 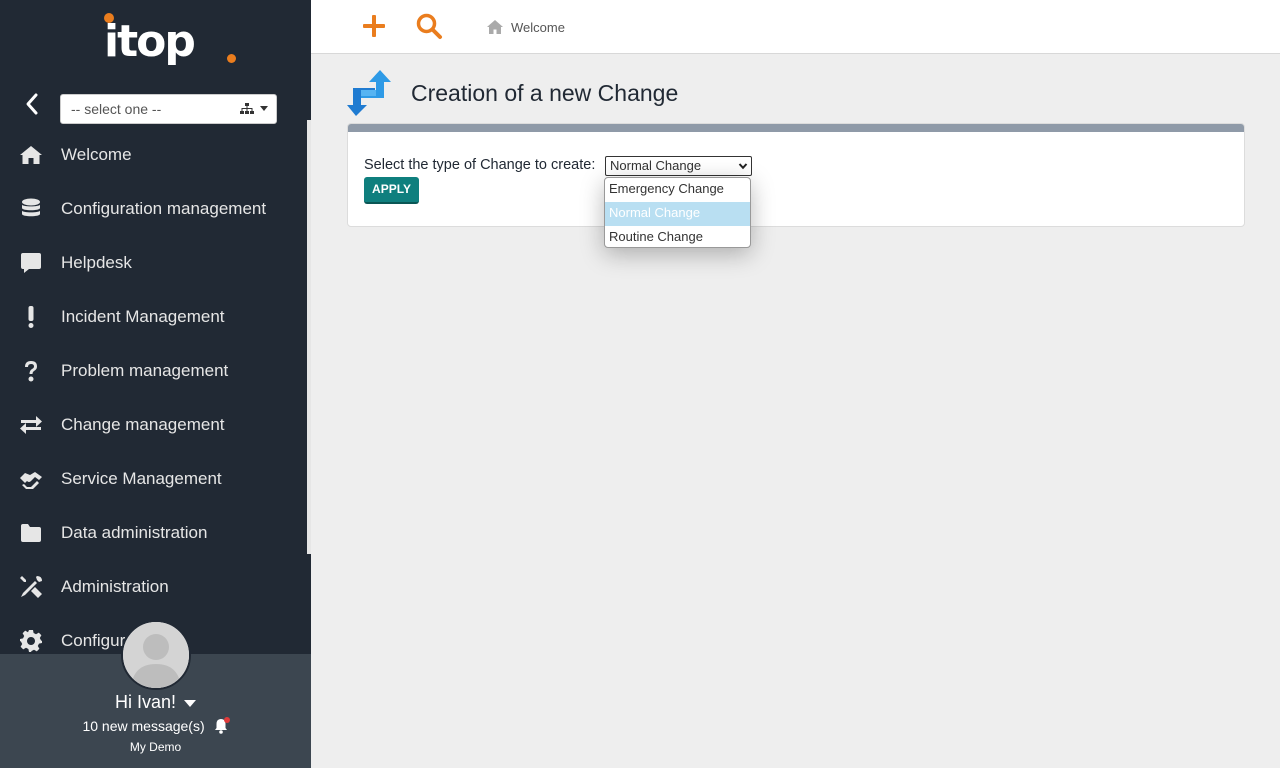 What do you see at coordinates (31, 263) in the screenshot?
I see `comment-icon` at bounding box center [31, 263].